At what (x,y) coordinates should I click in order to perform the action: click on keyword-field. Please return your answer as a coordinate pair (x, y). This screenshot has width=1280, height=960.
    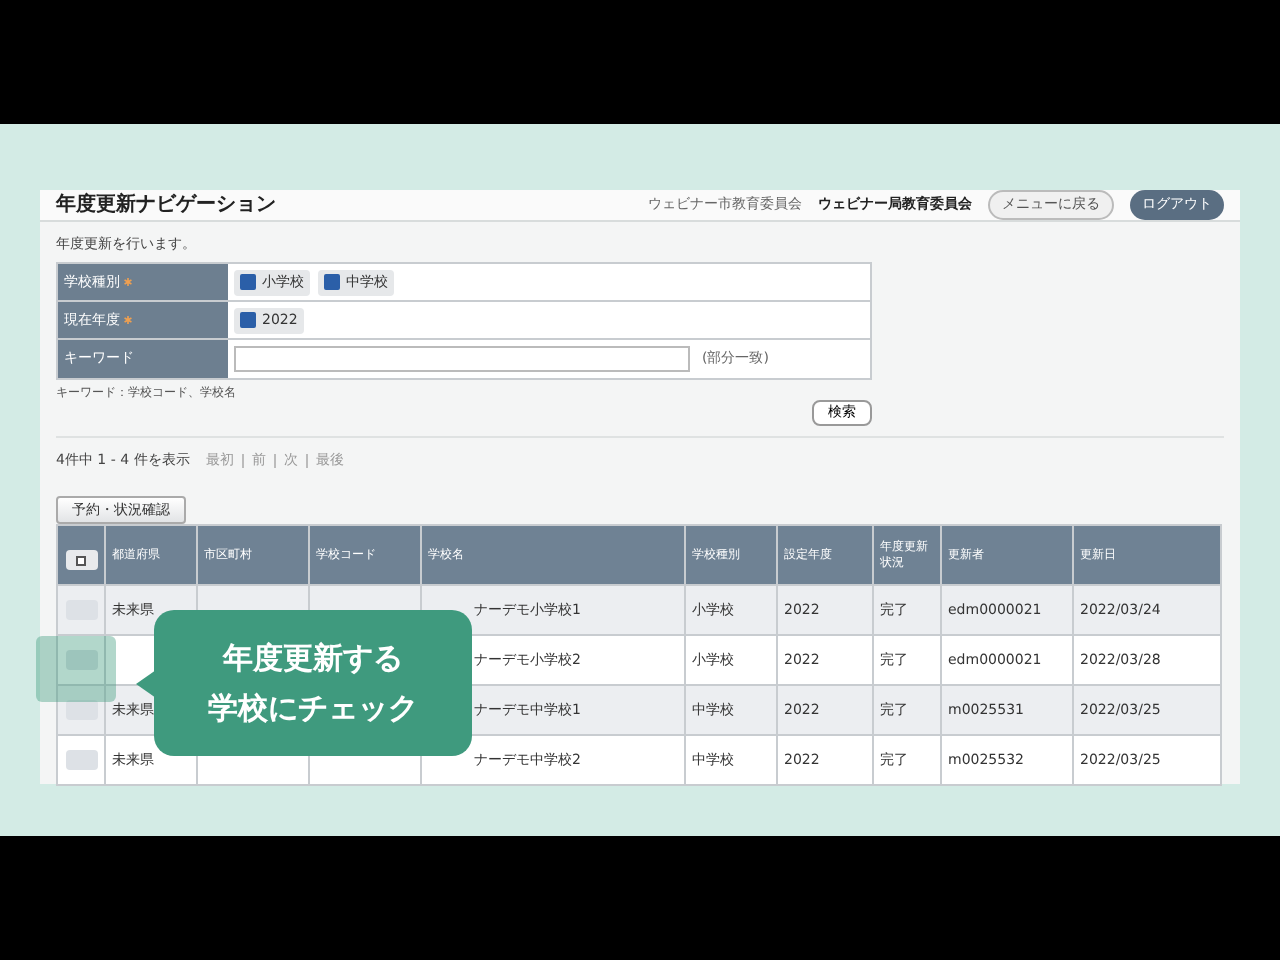
    Looking at the image, I should click on (462, 359).